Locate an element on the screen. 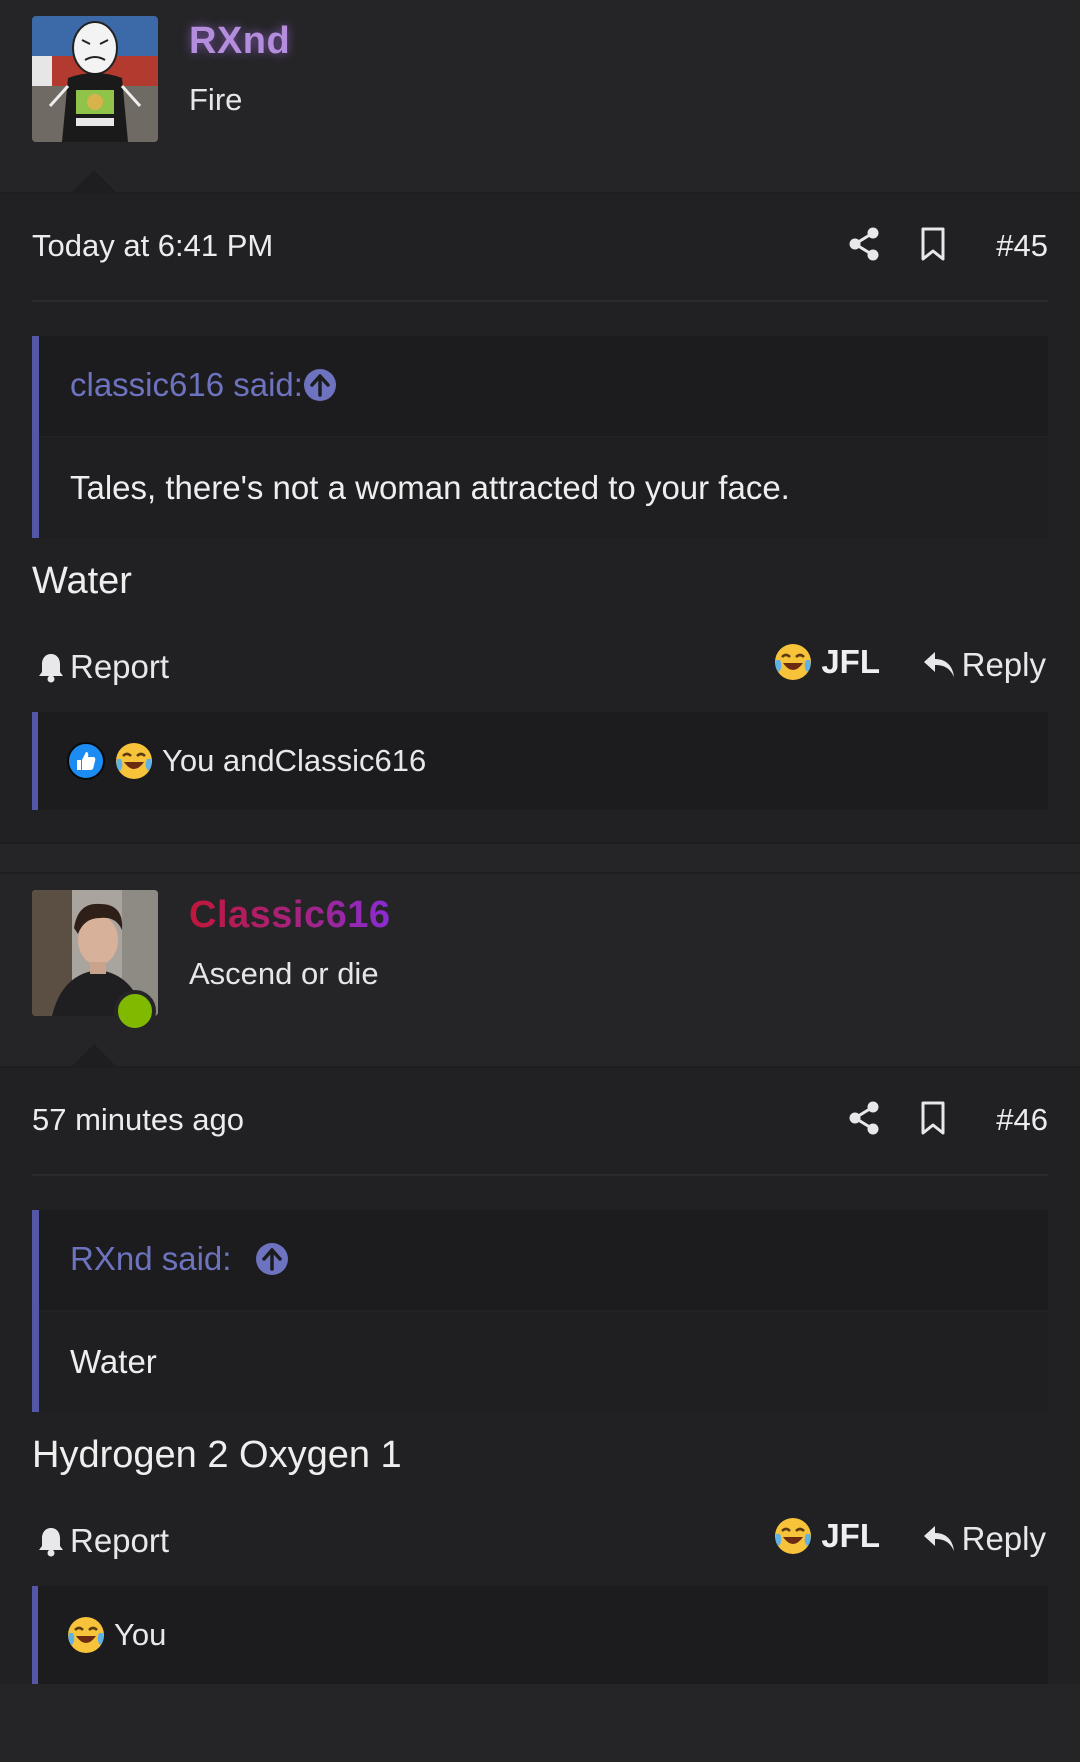  post-message: Hydrogen 2 Oxygen 1 is located at coordinates (217, 1455).